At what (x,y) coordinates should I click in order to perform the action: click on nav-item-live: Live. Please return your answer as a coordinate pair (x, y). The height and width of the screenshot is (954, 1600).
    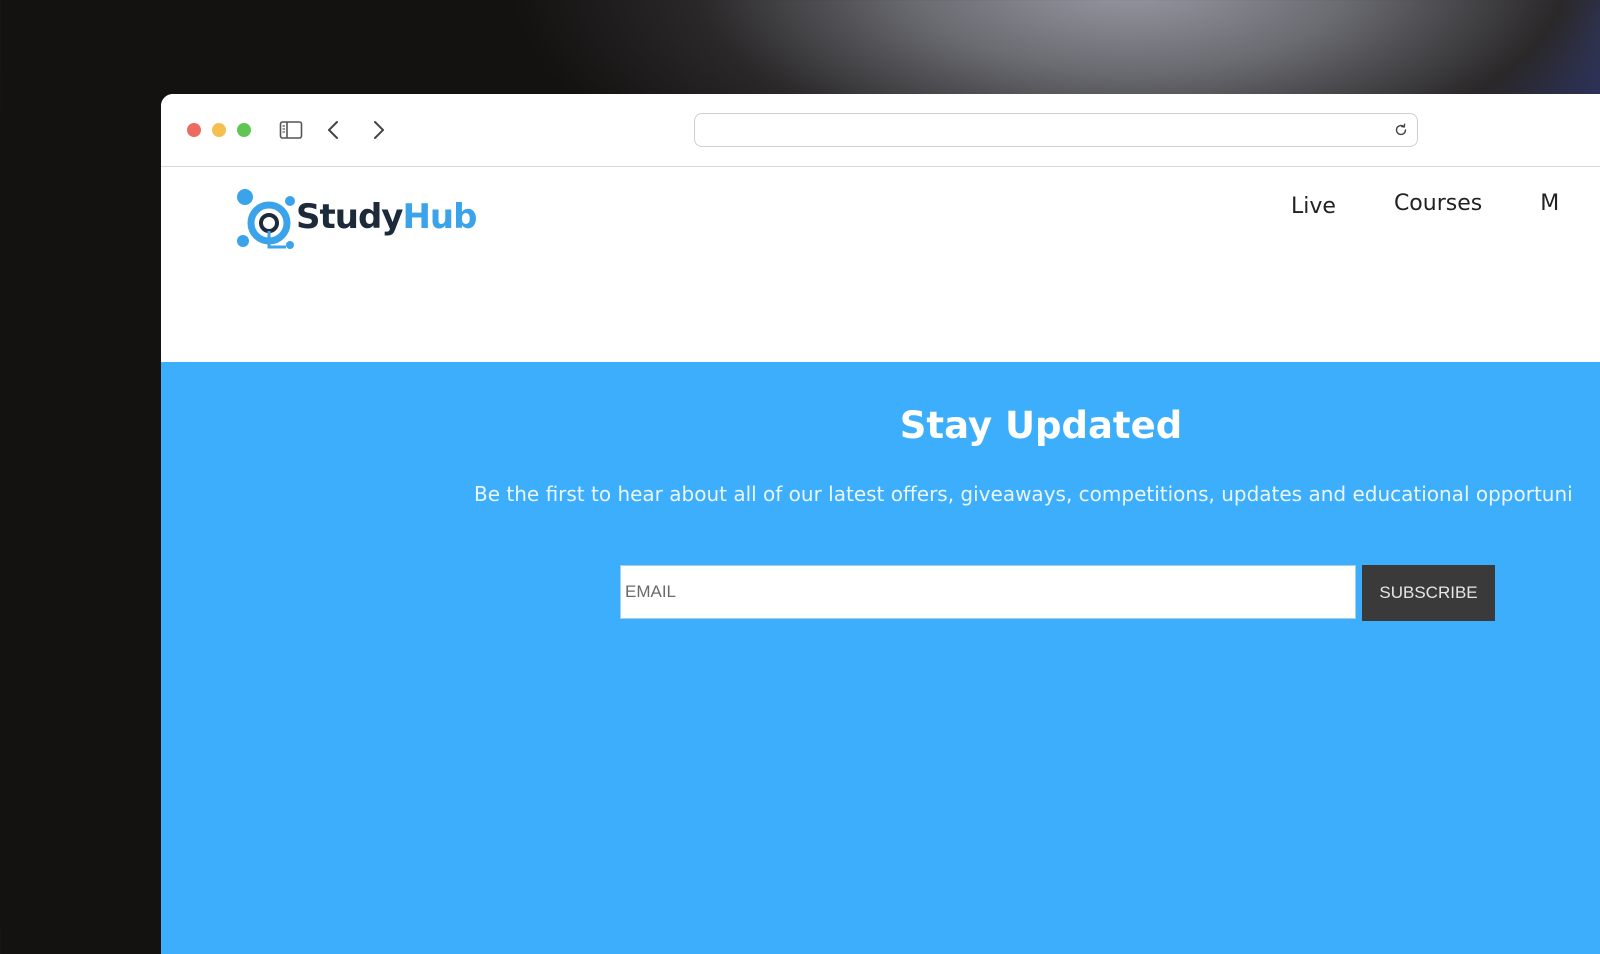
    Looking at the image, I should click on (1313, 206).